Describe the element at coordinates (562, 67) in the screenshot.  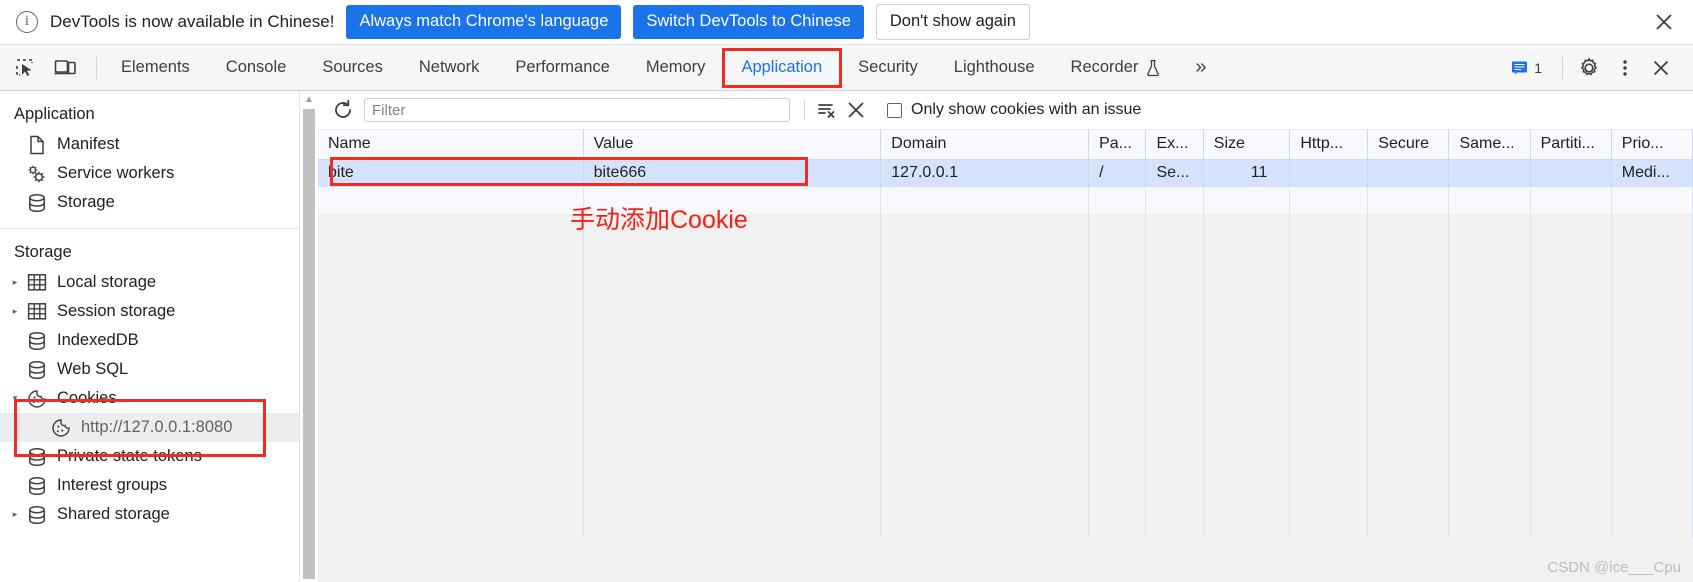
I see `tab-performance: Performance` at that location.